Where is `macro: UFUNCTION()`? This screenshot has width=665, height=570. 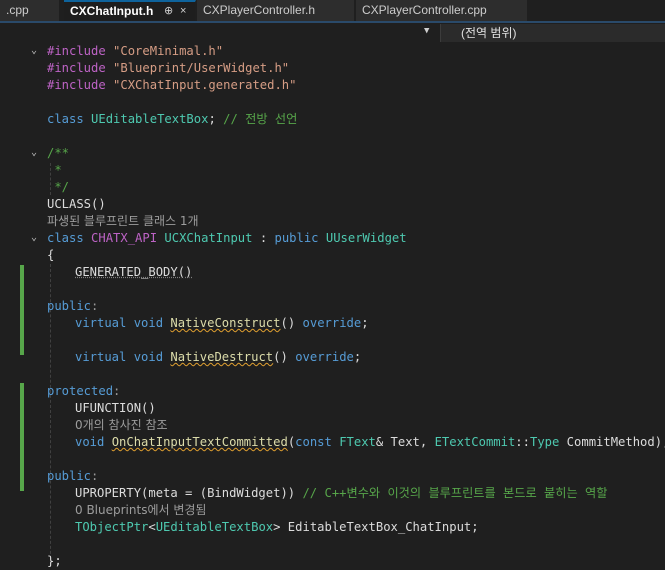 macro: UFUNCTION() is located at coordinates (115, 408).